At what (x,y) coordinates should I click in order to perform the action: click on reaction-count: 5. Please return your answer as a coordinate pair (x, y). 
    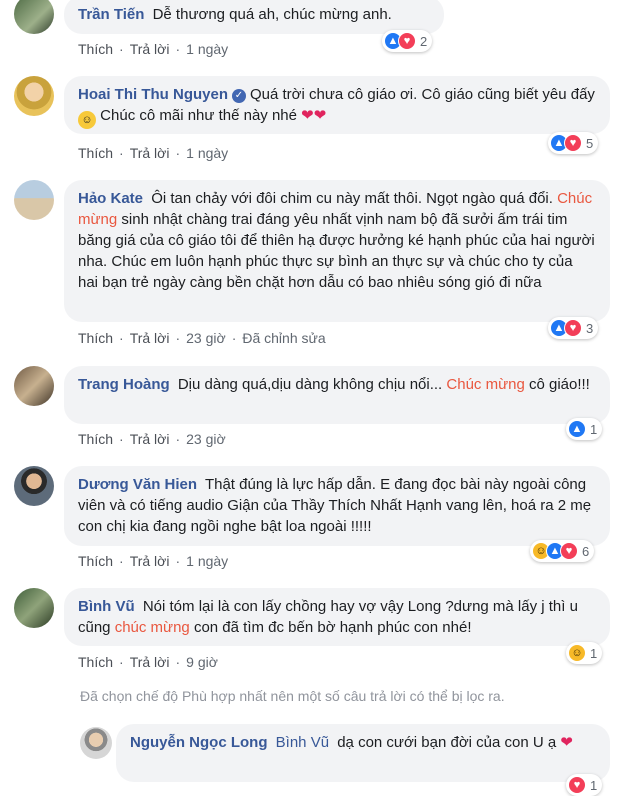
    Looking at the image, I should click on (590, 143).